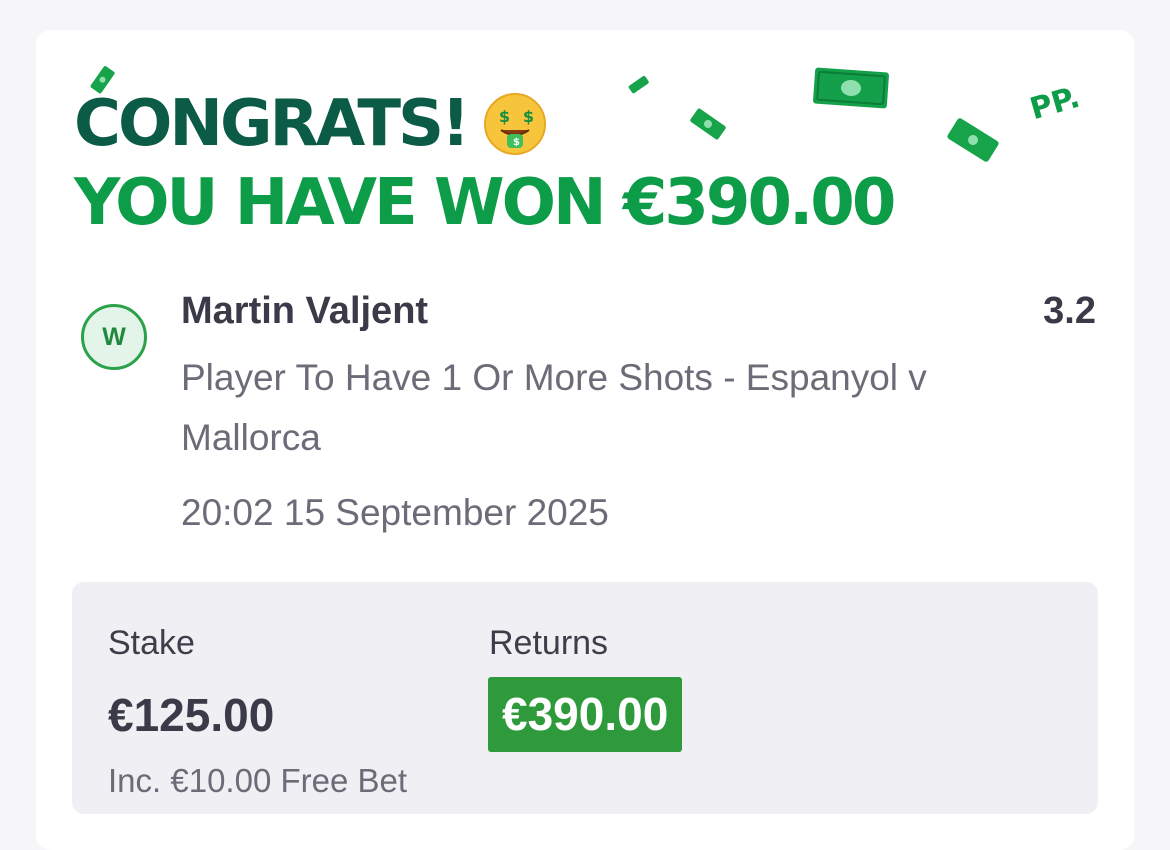 The width and height of the screenshot is (1170, 850). Describe the element at coordinates (258, 780) in the screenshot. I see `free-bet-note: Inc. €10.00 Free Bet` at that location.